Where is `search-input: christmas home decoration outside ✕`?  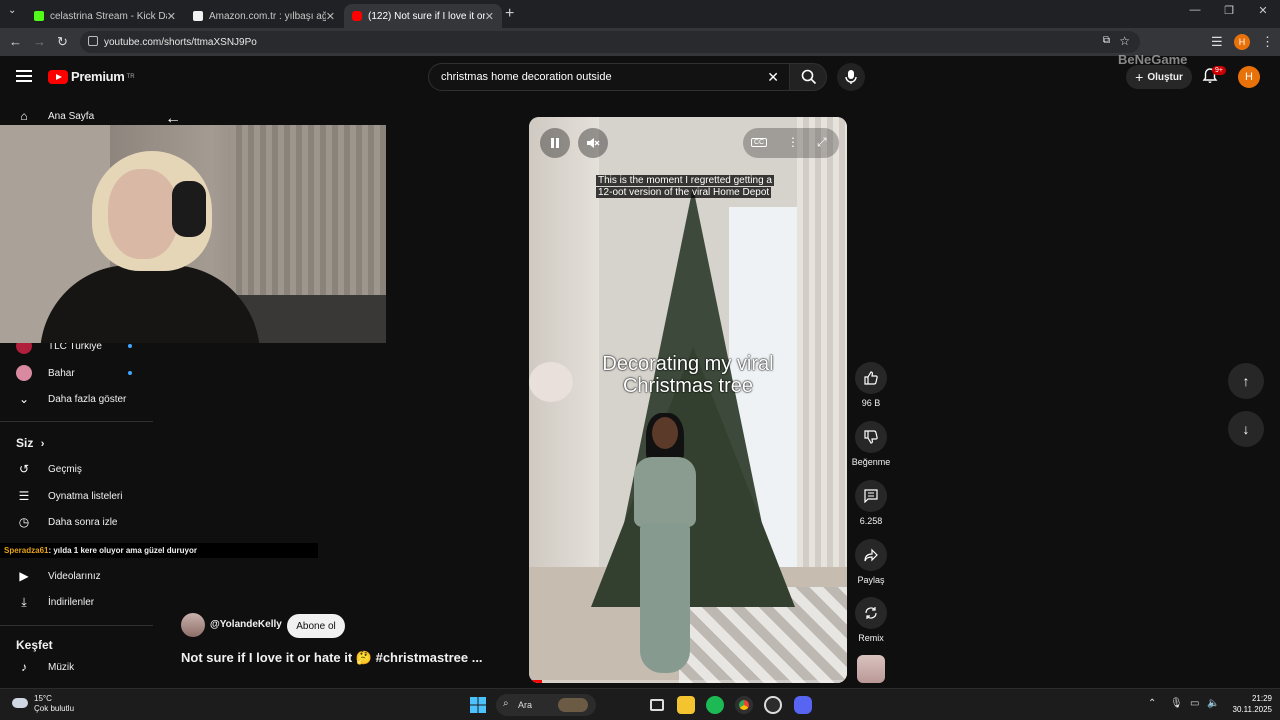
search-input: christmas home decoration outside ✕ is located at coordinates (609, 77).